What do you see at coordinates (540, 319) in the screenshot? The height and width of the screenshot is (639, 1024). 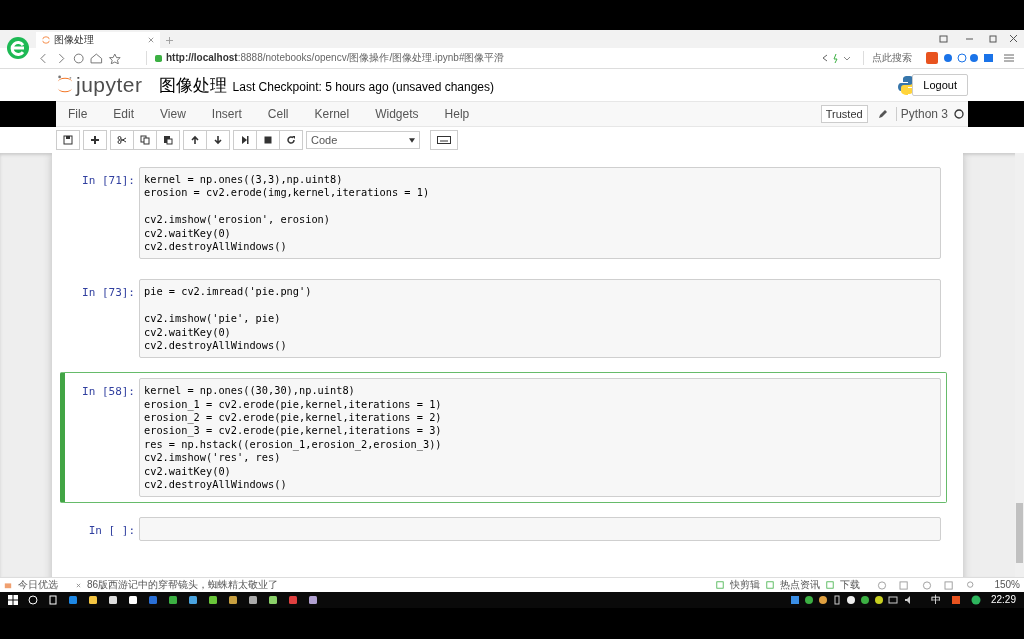 I see `code-input: pie = cv2.imread('pie.png') cv2.imshow('pie', pie) cv2.waitKey(0) cv2.destroyAllWindows()` at bounding box center [540, 319].